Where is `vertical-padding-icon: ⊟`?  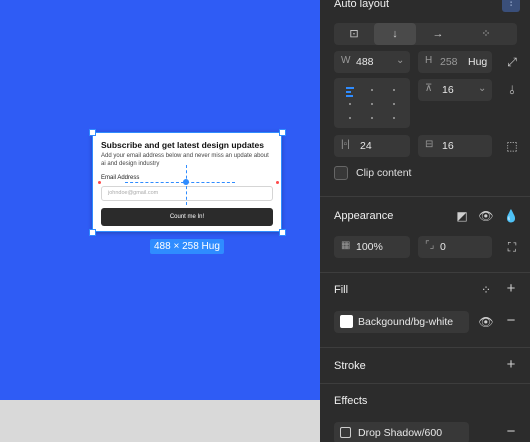
vertical-padding-icon: ⊟ is located at coordinates (429, 144).